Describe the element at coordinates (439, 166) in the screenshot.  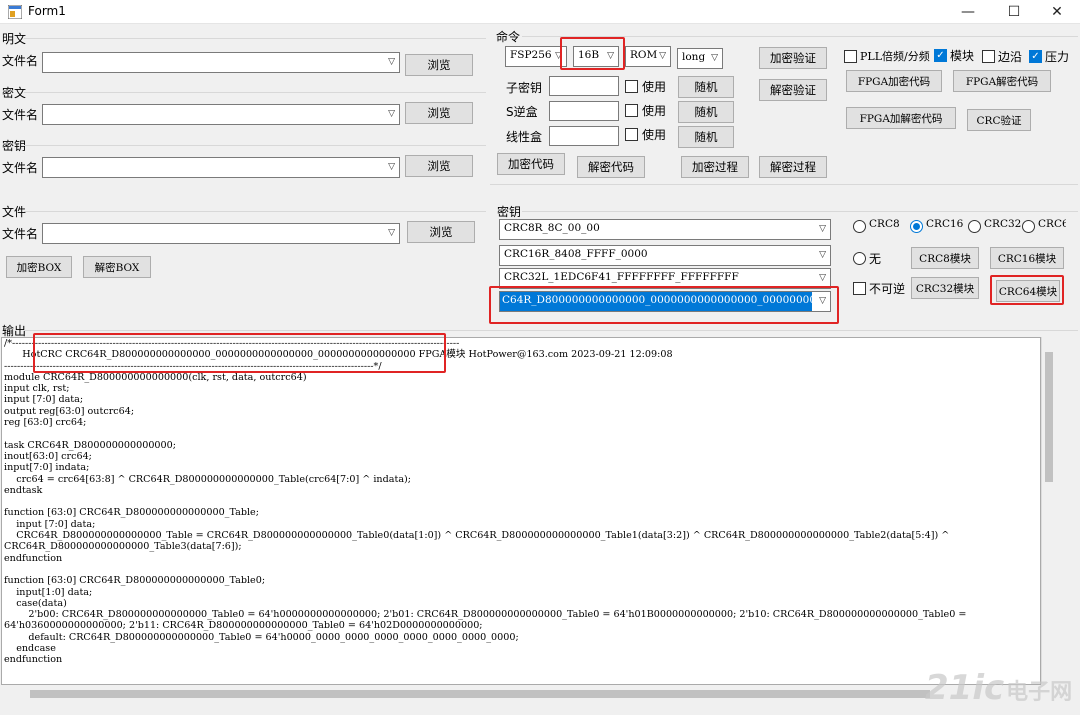
I see `keyfile-browse-button: 浏览` at that location.